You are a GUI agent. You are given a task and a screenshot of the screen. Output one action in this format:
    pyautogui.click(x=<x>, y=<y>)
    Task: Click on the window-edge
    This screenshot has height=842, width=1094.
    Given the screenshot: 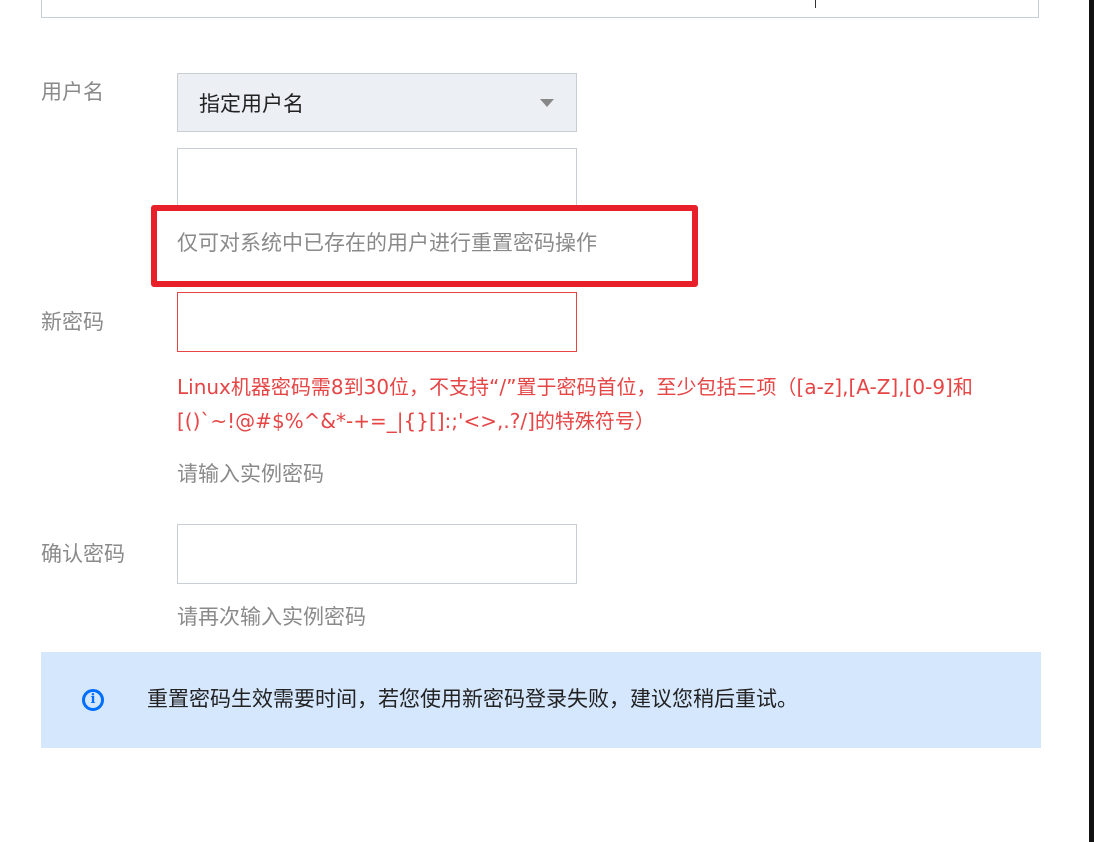 What is the action you would take?
    pyautogui.click(x=1091, y=421)
    